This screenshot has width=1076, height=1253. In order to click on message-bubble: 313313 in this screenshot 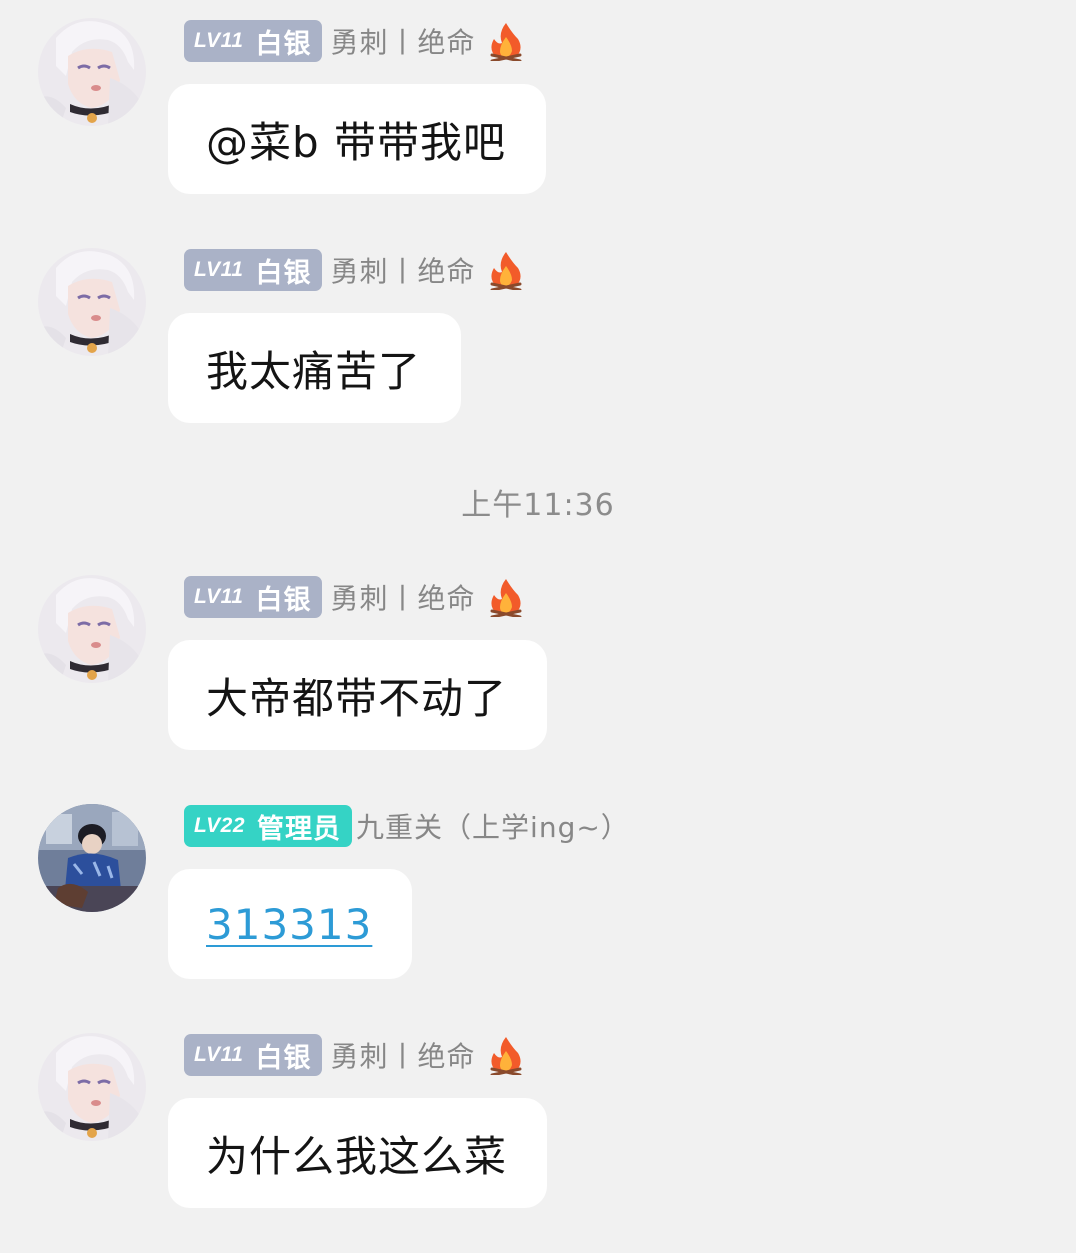, I will do `click(290, 924)`.